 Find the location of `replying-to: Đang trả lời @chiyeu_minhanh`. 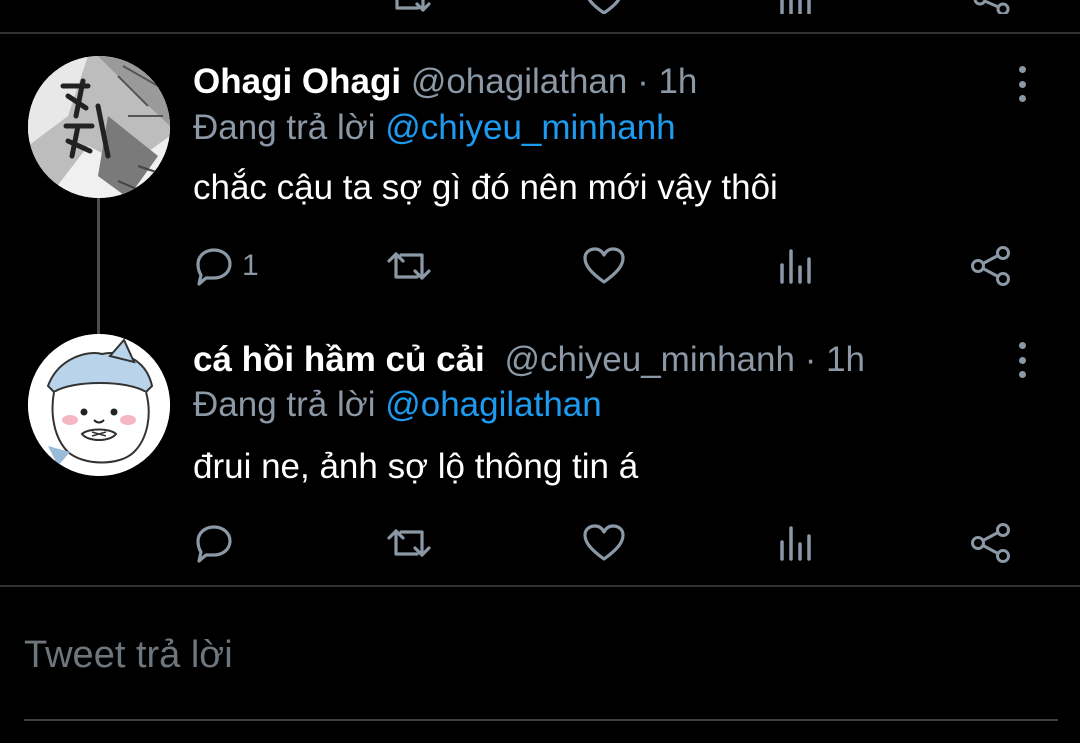

replying-to: Đang trả lời @chiyeu_minhanh is located at coordinates (434, 128).